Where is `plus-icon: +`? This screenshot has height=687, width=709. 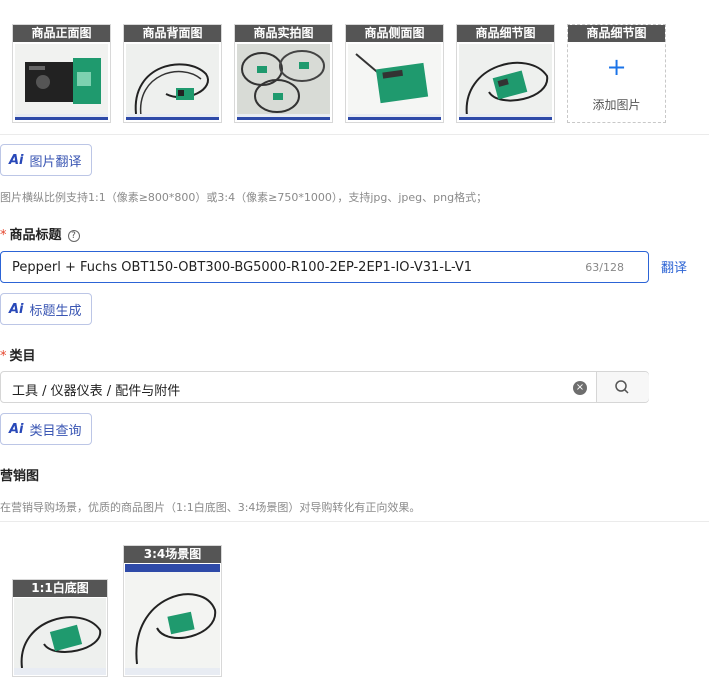 plus-icon: + is located at coordinates (616, 67).